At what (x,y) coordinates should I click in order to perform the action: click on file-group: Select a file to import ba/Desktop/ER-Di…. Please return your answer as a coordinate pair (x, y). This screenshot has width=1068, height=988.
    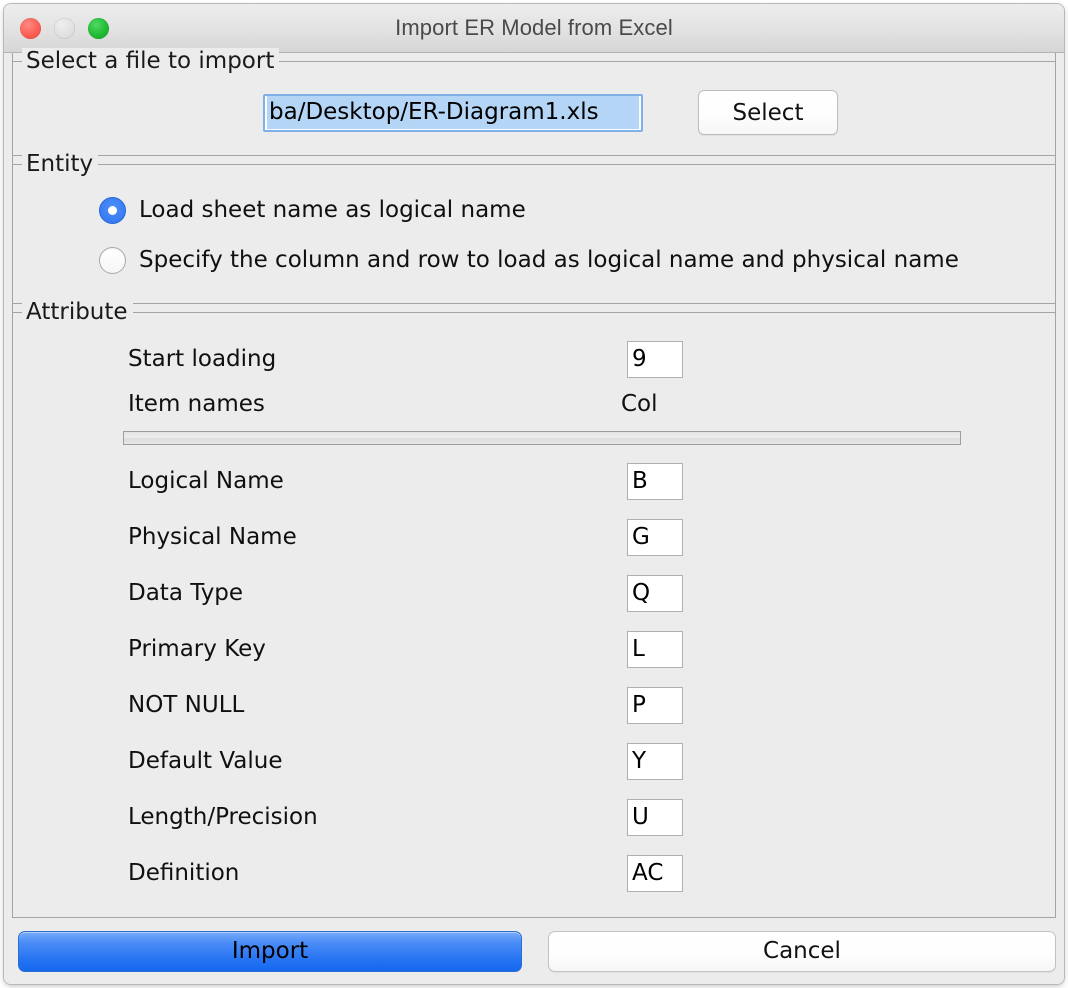
    Looking at the image, I should click on (534, 102).